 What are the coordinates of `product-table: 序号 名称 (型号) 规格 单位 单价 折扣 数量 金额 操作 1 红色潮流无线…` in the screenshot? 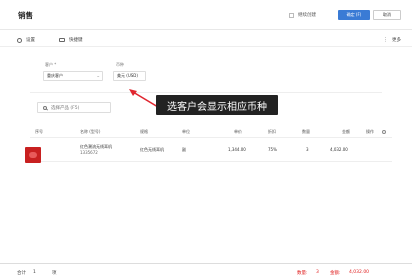 It's located at (211, 143).